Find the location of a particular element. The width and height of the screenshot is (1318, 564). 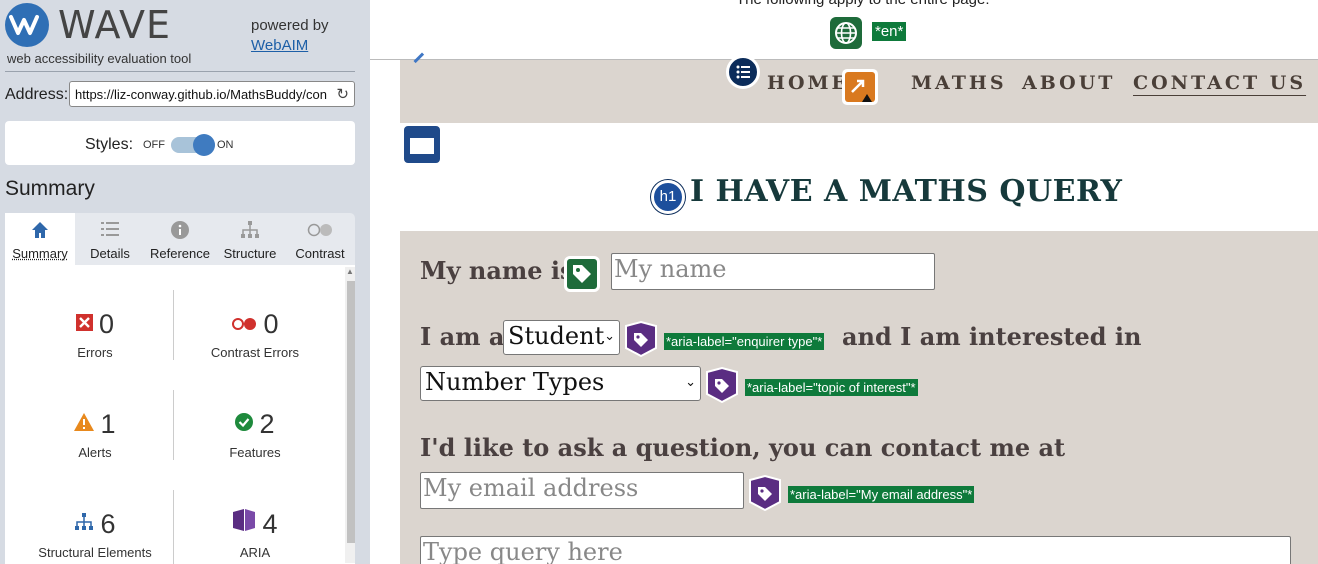

query-textarea: Type query here is located at coordinates (855, 550).